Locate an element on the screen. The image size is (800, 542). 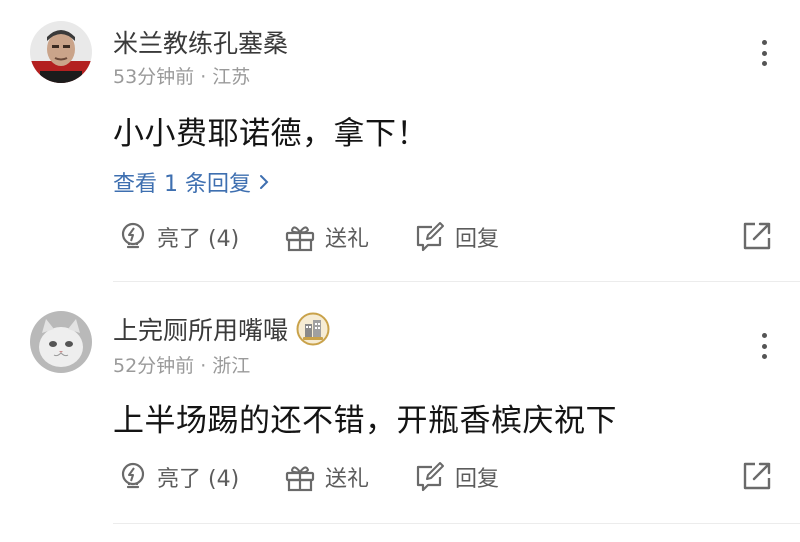
man-portrait-avatar-icon is located at coordinates (61, 52).